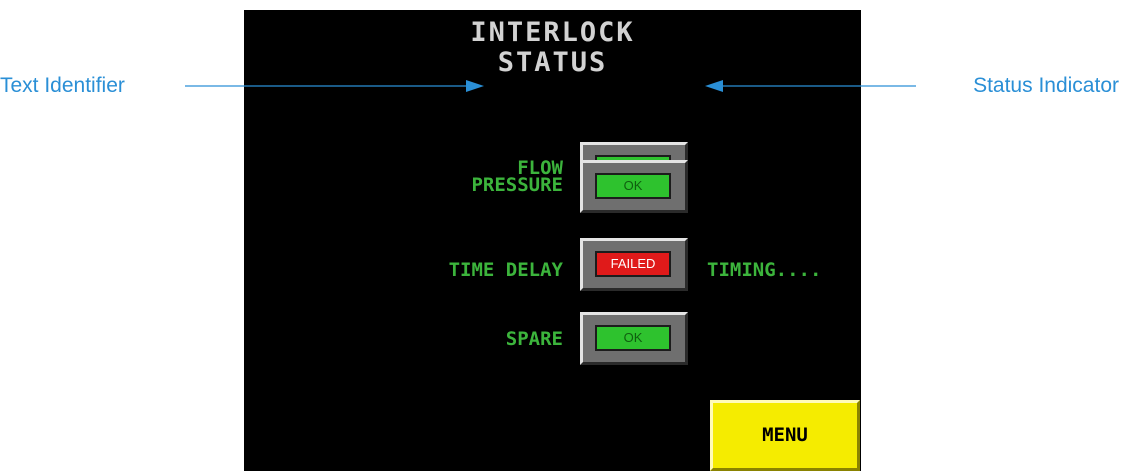 The image size is (1127, 471). What do you see at coordinates (550, 86) in the screenshot?
I see `callout-arrows` at bounding box center [550, 86].